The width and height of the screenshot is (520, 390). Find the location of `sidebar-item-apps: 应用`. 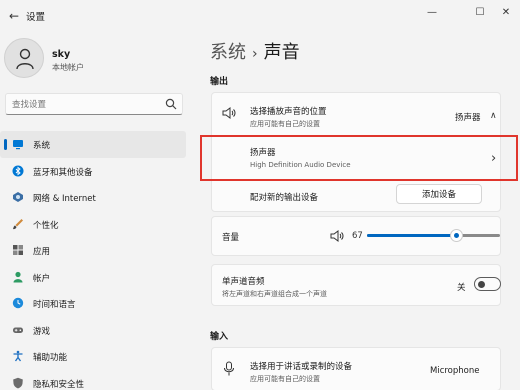

sidebar-item-apps: 应用 is located at coordinates (93, 250).